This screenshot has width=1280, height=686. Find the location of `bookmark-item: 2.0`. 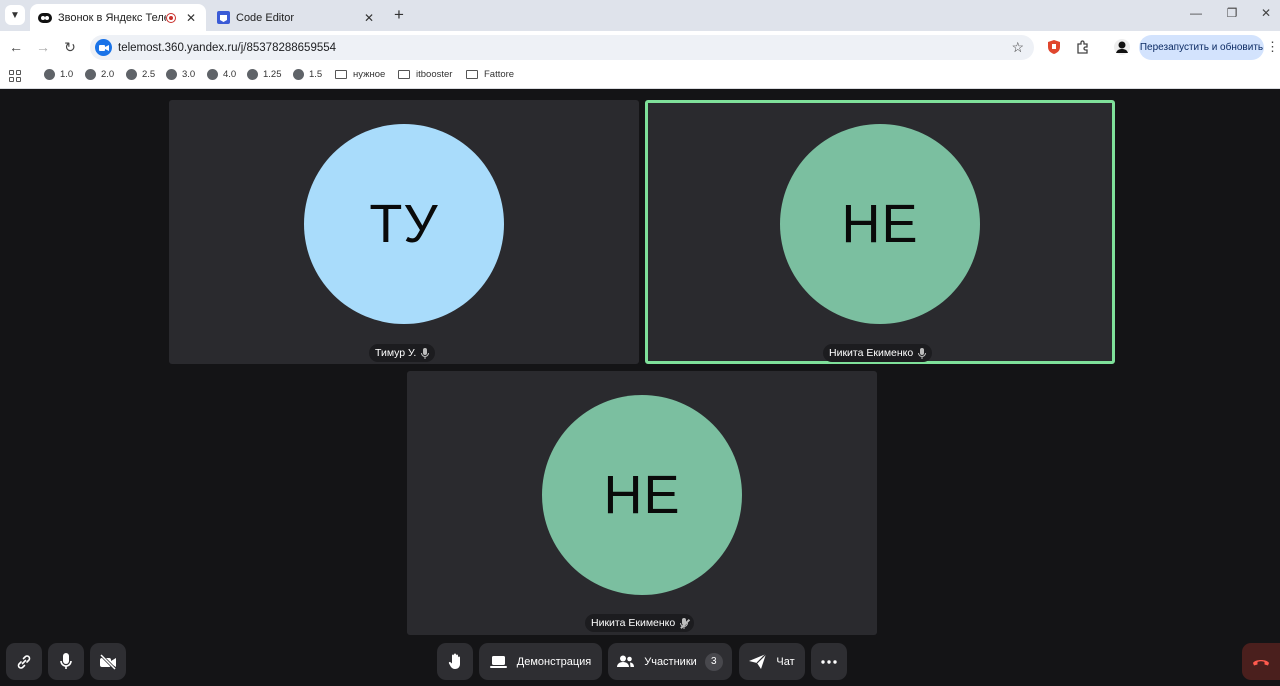

bookmark-item: 2.0 is located at coordinates (99, 74).